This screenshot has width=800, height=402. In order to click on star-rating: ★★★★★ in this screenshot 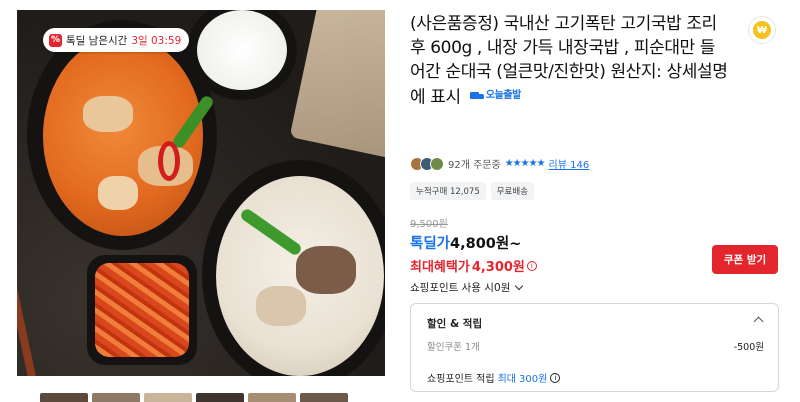, I will do `click(525, 163)`.